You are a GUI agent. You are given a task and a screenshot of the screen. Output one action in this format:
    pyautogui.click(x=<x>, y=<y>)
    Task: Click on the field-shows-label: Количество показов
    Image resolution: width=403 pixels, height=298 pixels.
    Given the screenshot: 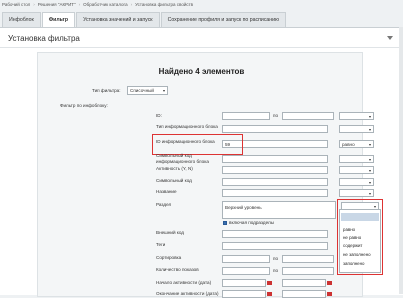 What is the action you would take?
    pyautogui.click(x=177, y=269)
    